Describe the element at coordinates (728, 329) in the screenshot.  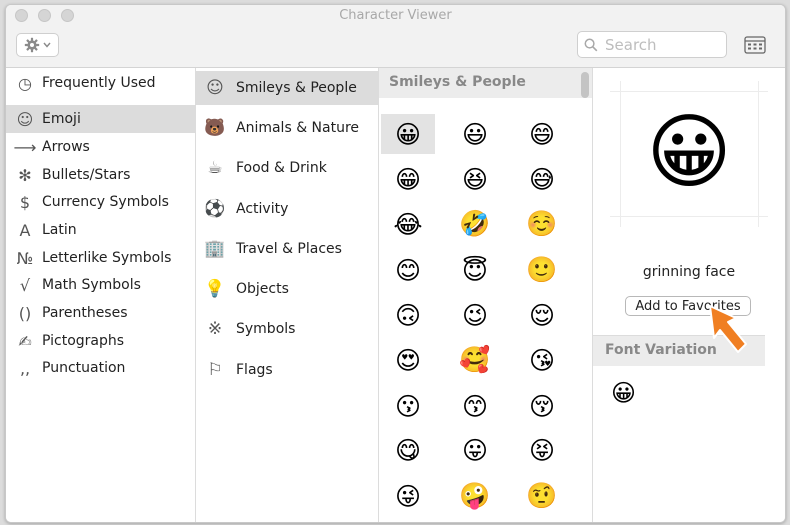
I see `annotation-arrow-icon` at that location.